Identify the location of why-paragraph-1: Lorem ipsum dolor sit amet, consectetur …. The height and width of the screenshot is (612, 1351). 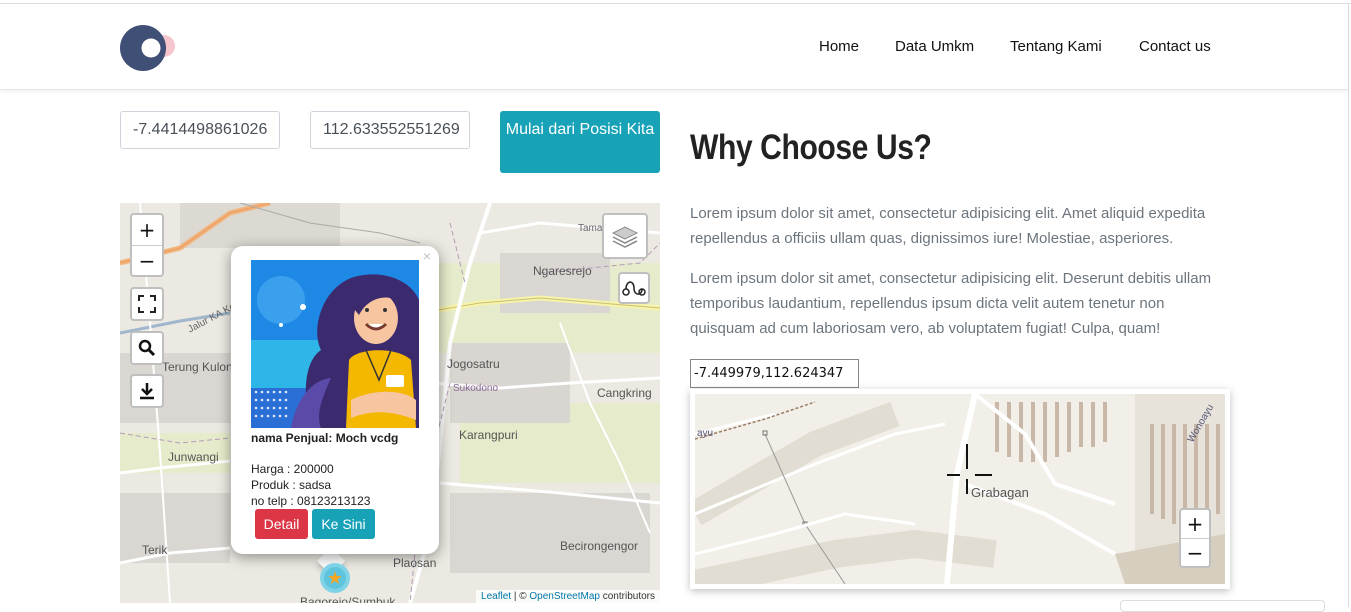
(948, 226).